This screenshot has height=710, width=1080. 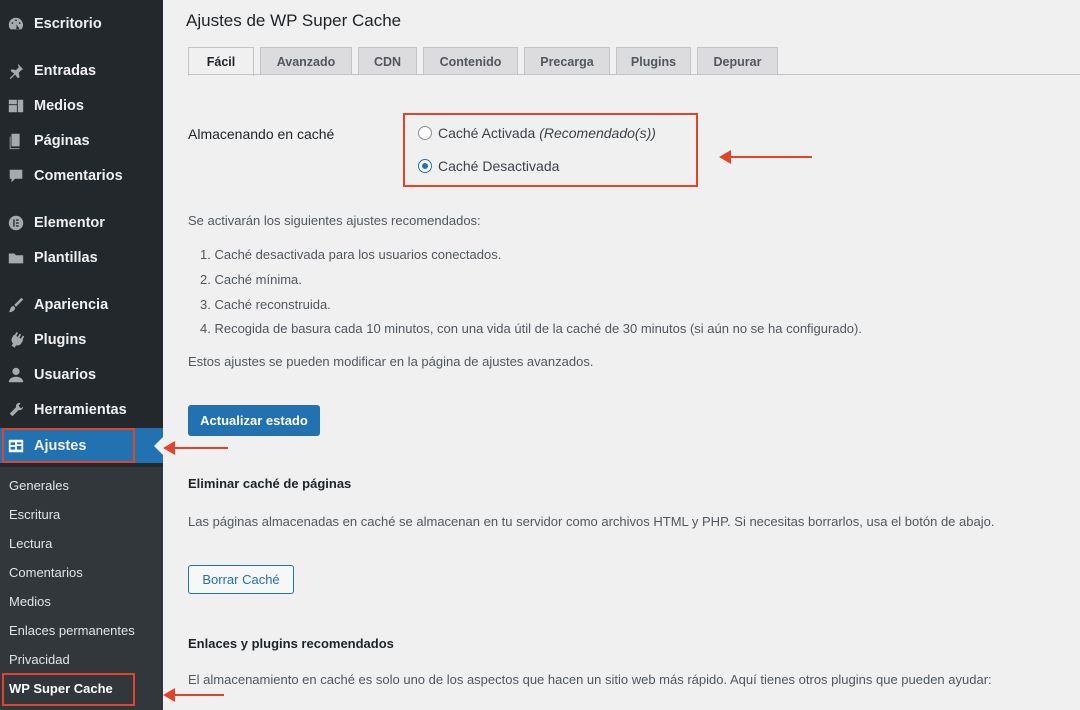 What do you see at coordinates (195, 448) in the screenshot?
I see `ajustes-arrow-annotation` at bounding box center [195, 448].